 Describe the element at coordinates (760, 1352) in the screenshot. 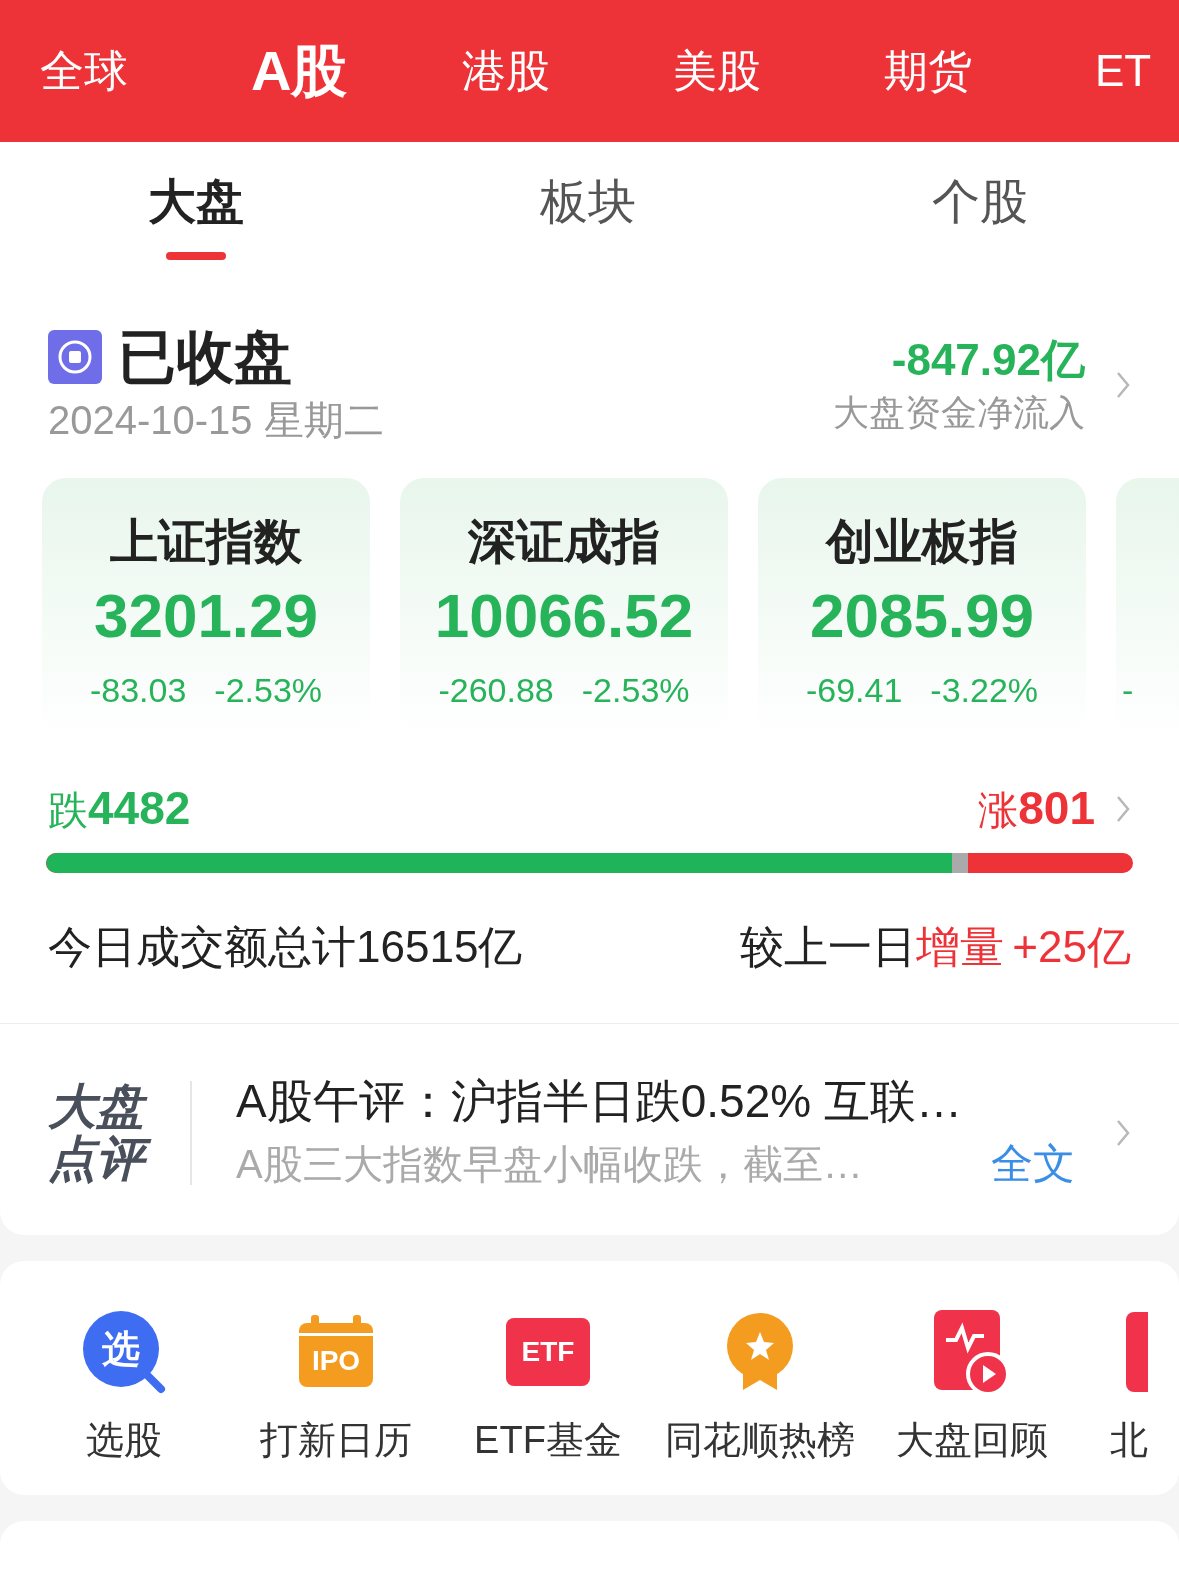

I see `medal-icon` at that location.